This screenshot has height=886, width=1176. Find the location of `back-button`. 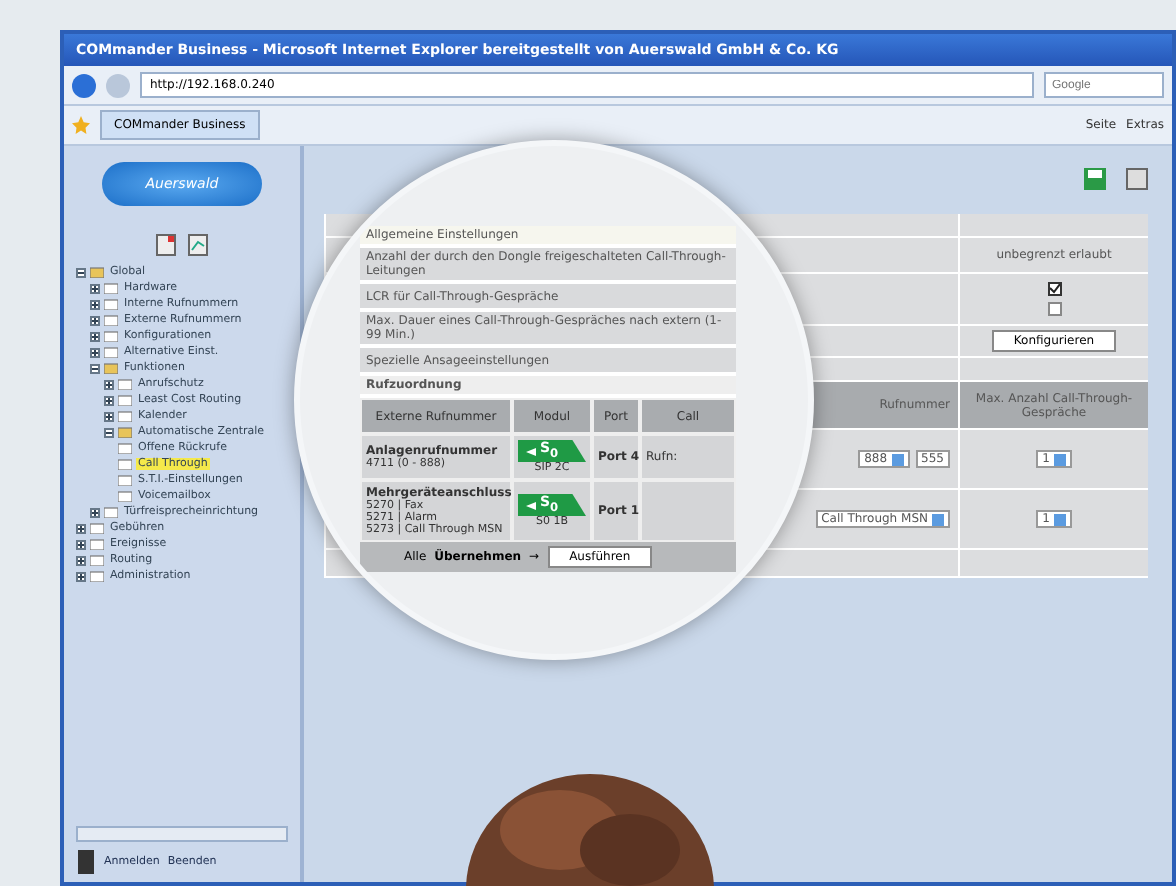

back-button is located at coordinates (84, 85).